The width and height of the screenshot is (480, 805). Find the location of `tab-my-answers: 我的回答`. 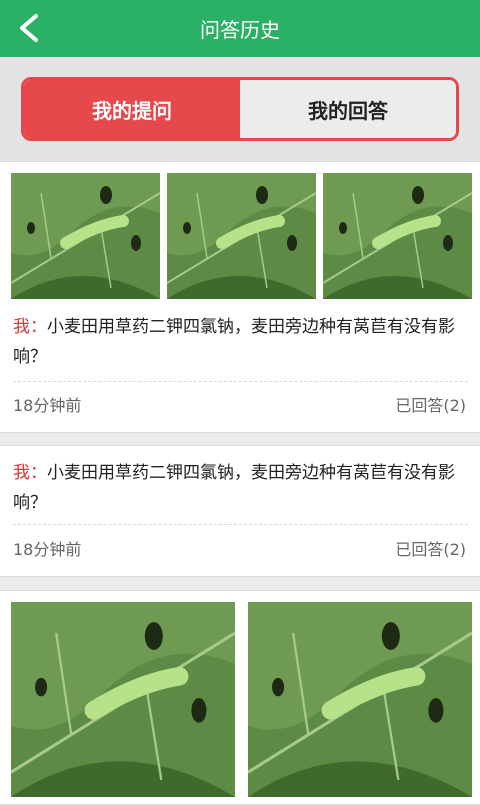

tab-my-answers: 我的回答 is located at coordinates (348, 109).